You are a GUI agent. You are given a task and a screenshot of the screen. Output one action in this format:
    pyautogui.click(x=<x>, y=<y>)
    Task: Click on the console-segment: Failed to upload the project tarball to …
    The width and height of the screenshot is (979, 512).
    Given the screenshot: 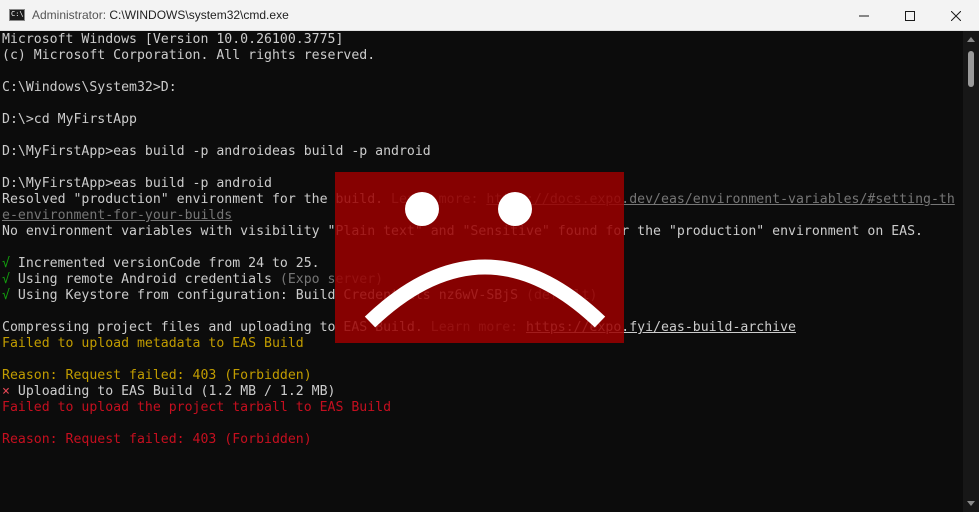 What is the action you would take?
    pyautogui.click(x=197, y=407)
    